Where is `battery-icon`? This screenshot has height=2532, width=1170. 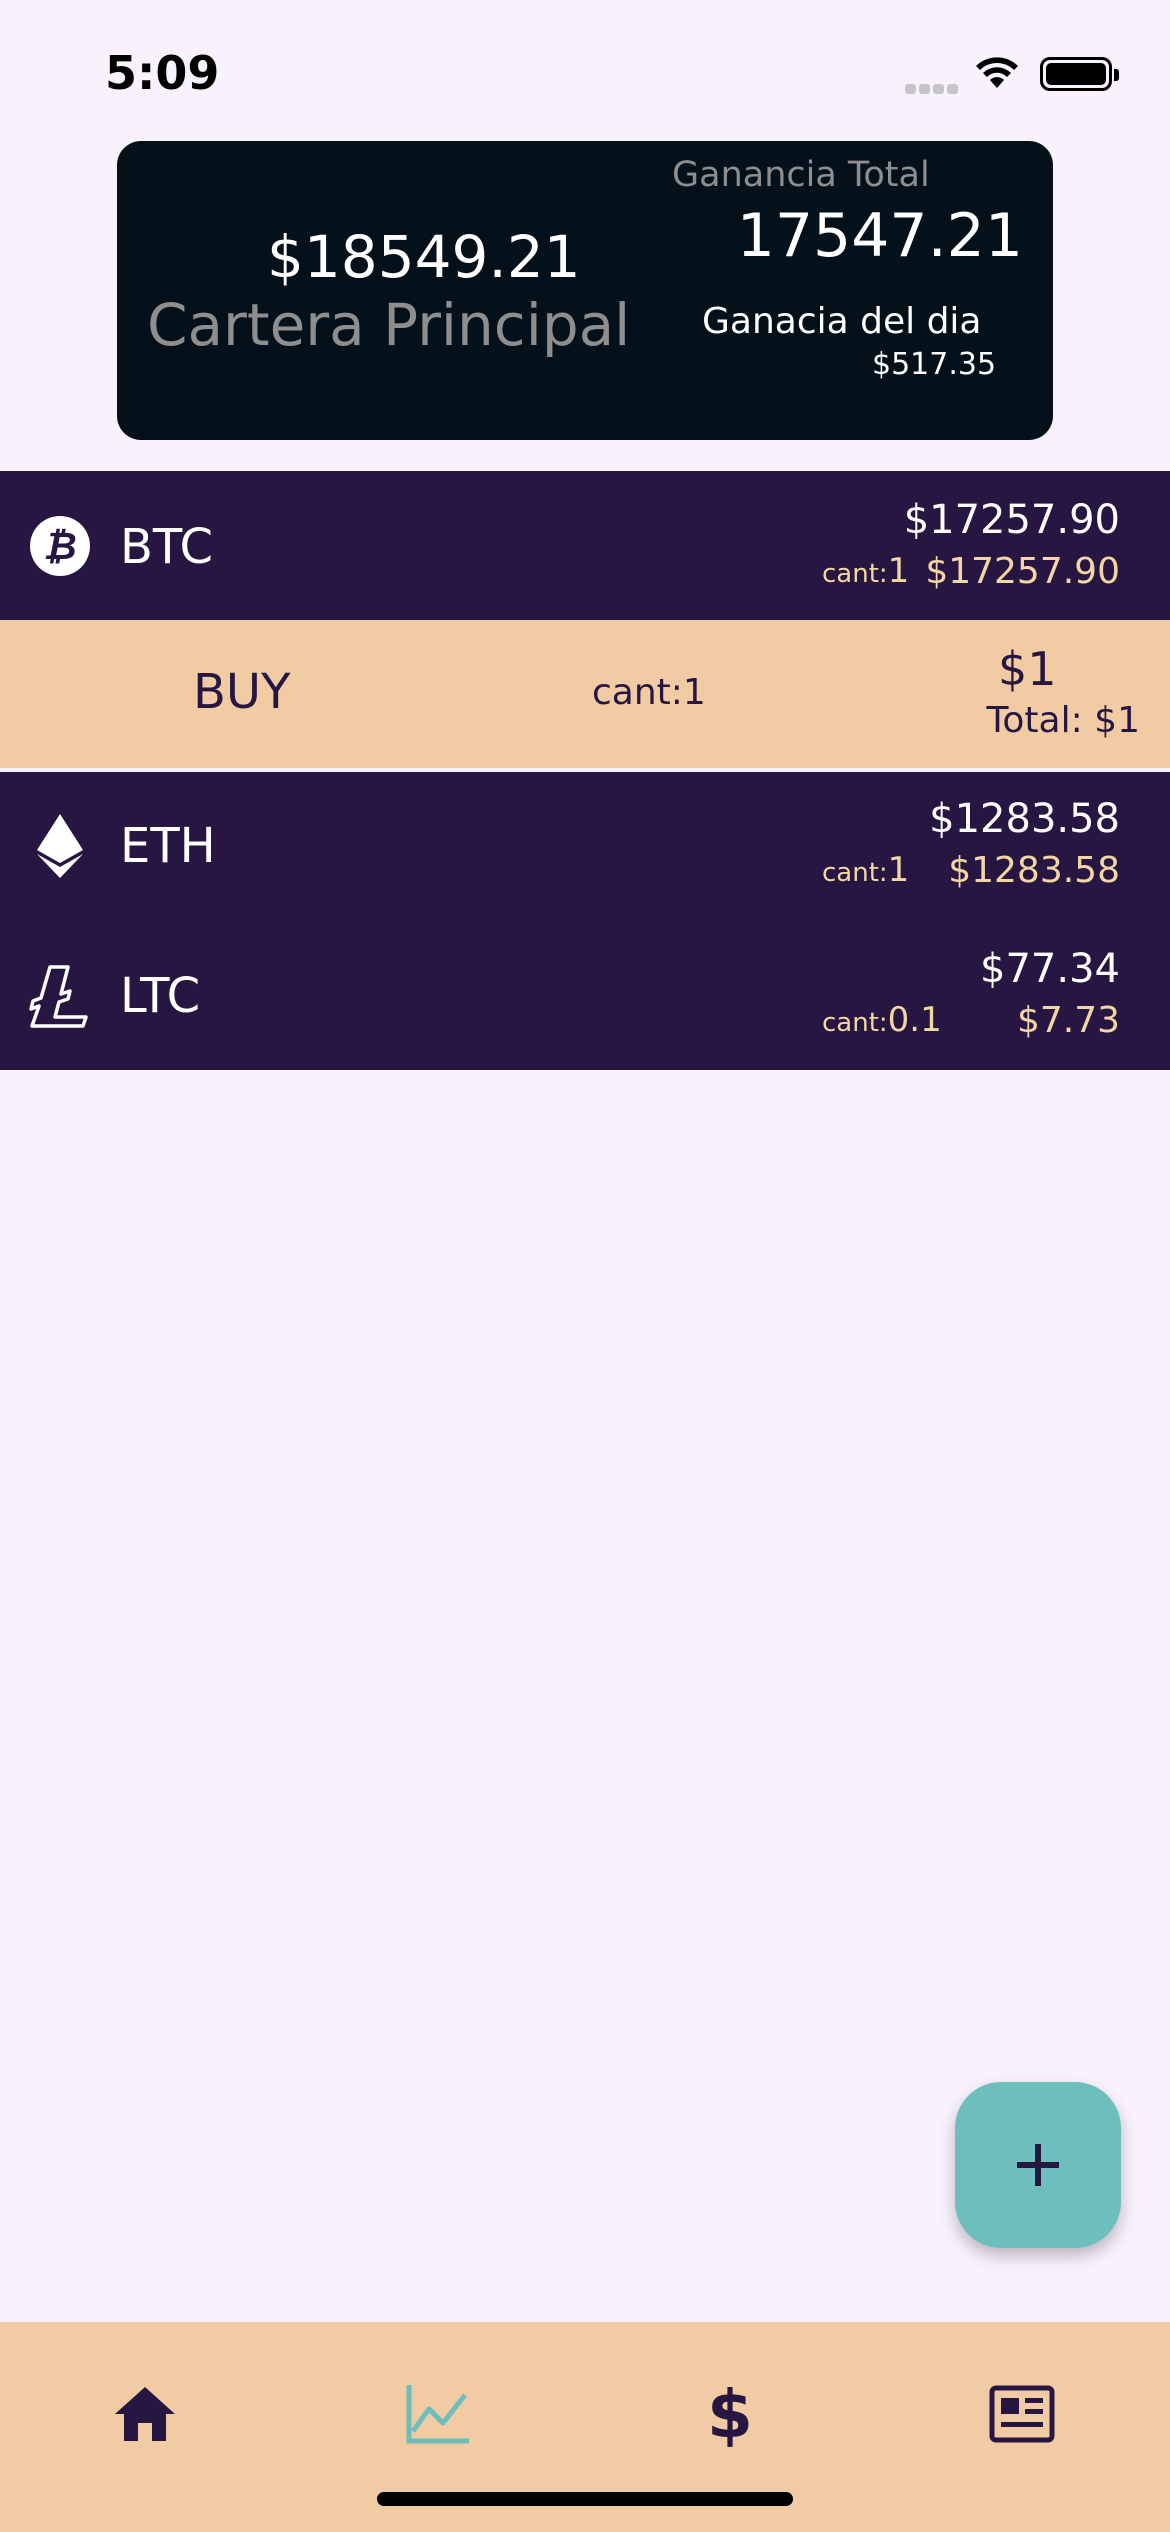
battery-icon is located at coordinates (1079, 74).